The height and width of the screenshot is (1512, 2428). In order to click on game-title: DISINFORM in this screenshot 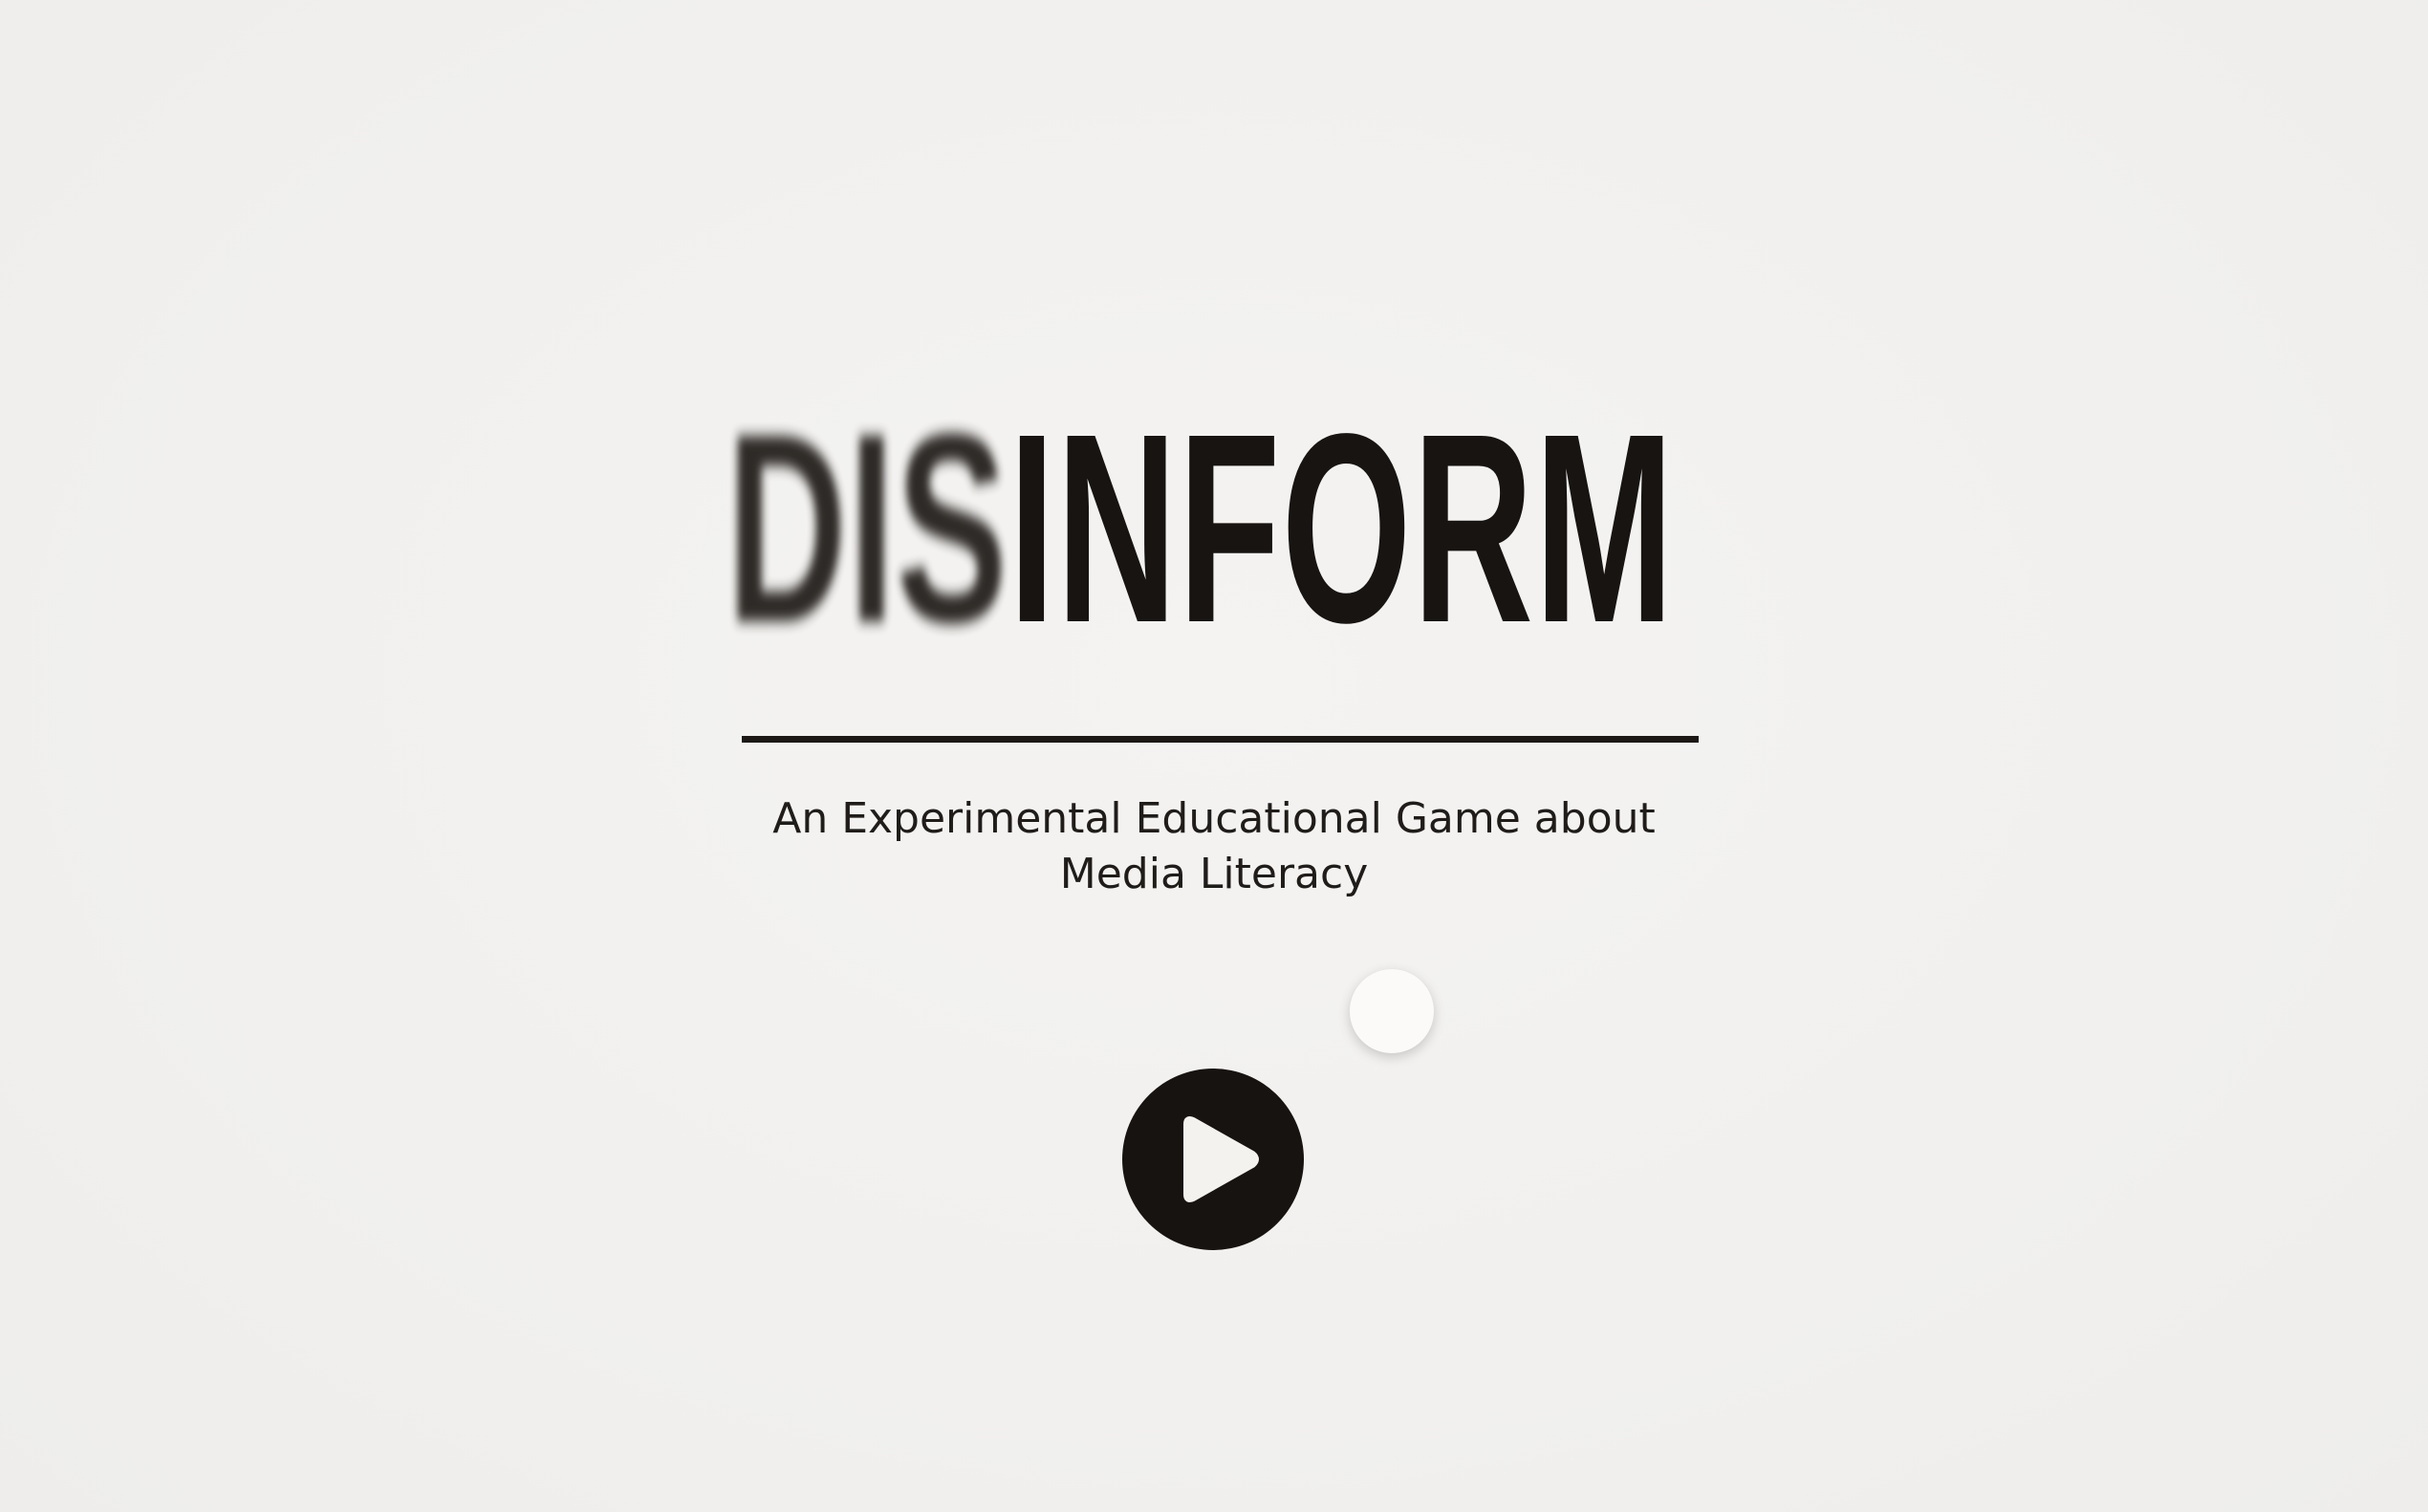, I will do `click(1200, 528)`.